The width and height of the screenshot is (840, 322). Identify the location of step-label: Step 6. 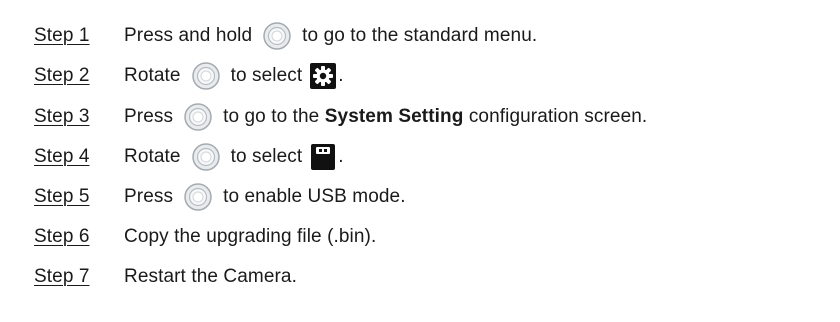
(62, 236).